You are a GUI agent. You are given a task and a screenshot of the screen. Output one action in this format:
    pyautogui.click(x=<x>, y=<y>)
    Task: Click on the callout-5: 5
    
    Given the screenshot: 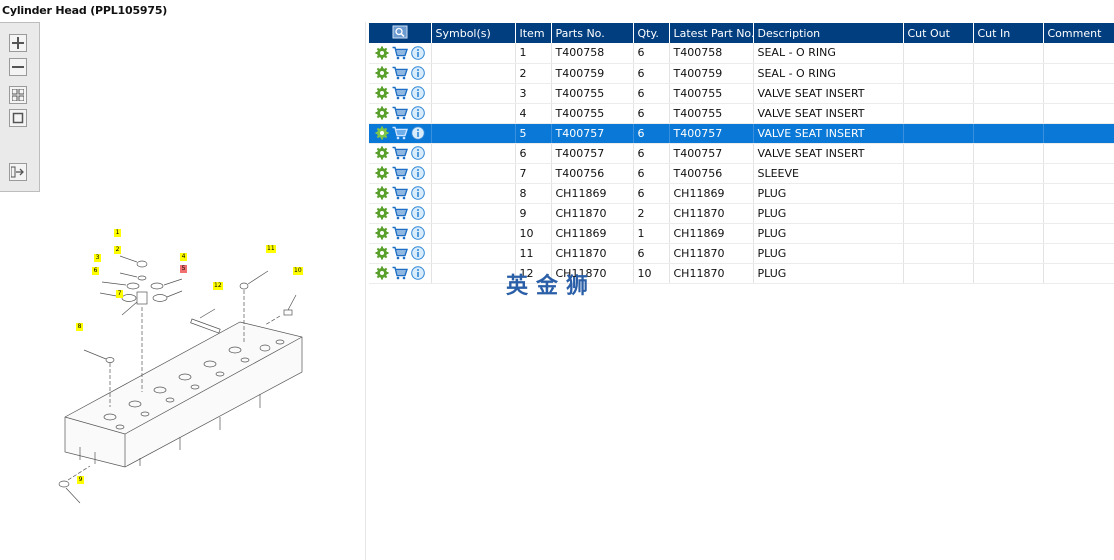 What is the action you would take?
    pyautogui.click(x=183, y=269)
    